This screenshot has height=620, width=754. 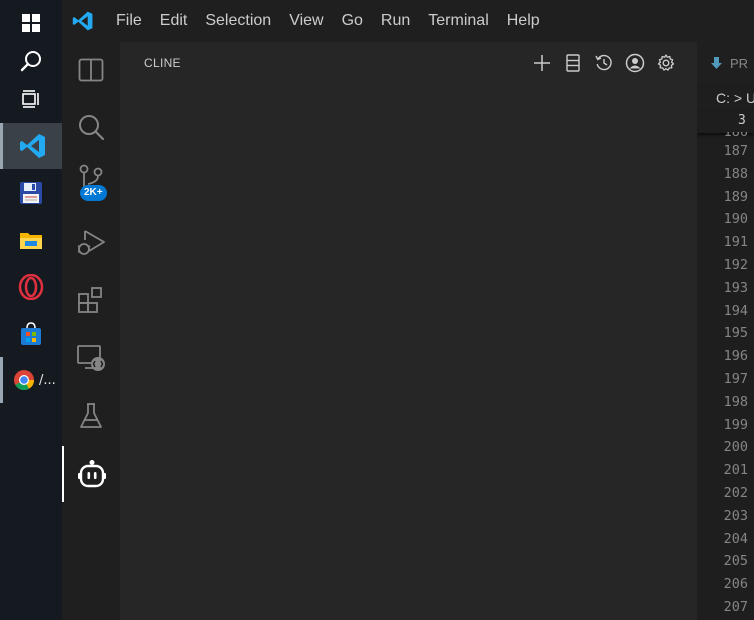 I want to click on sidebar-title: CLINE, so click(x=162, y=63).